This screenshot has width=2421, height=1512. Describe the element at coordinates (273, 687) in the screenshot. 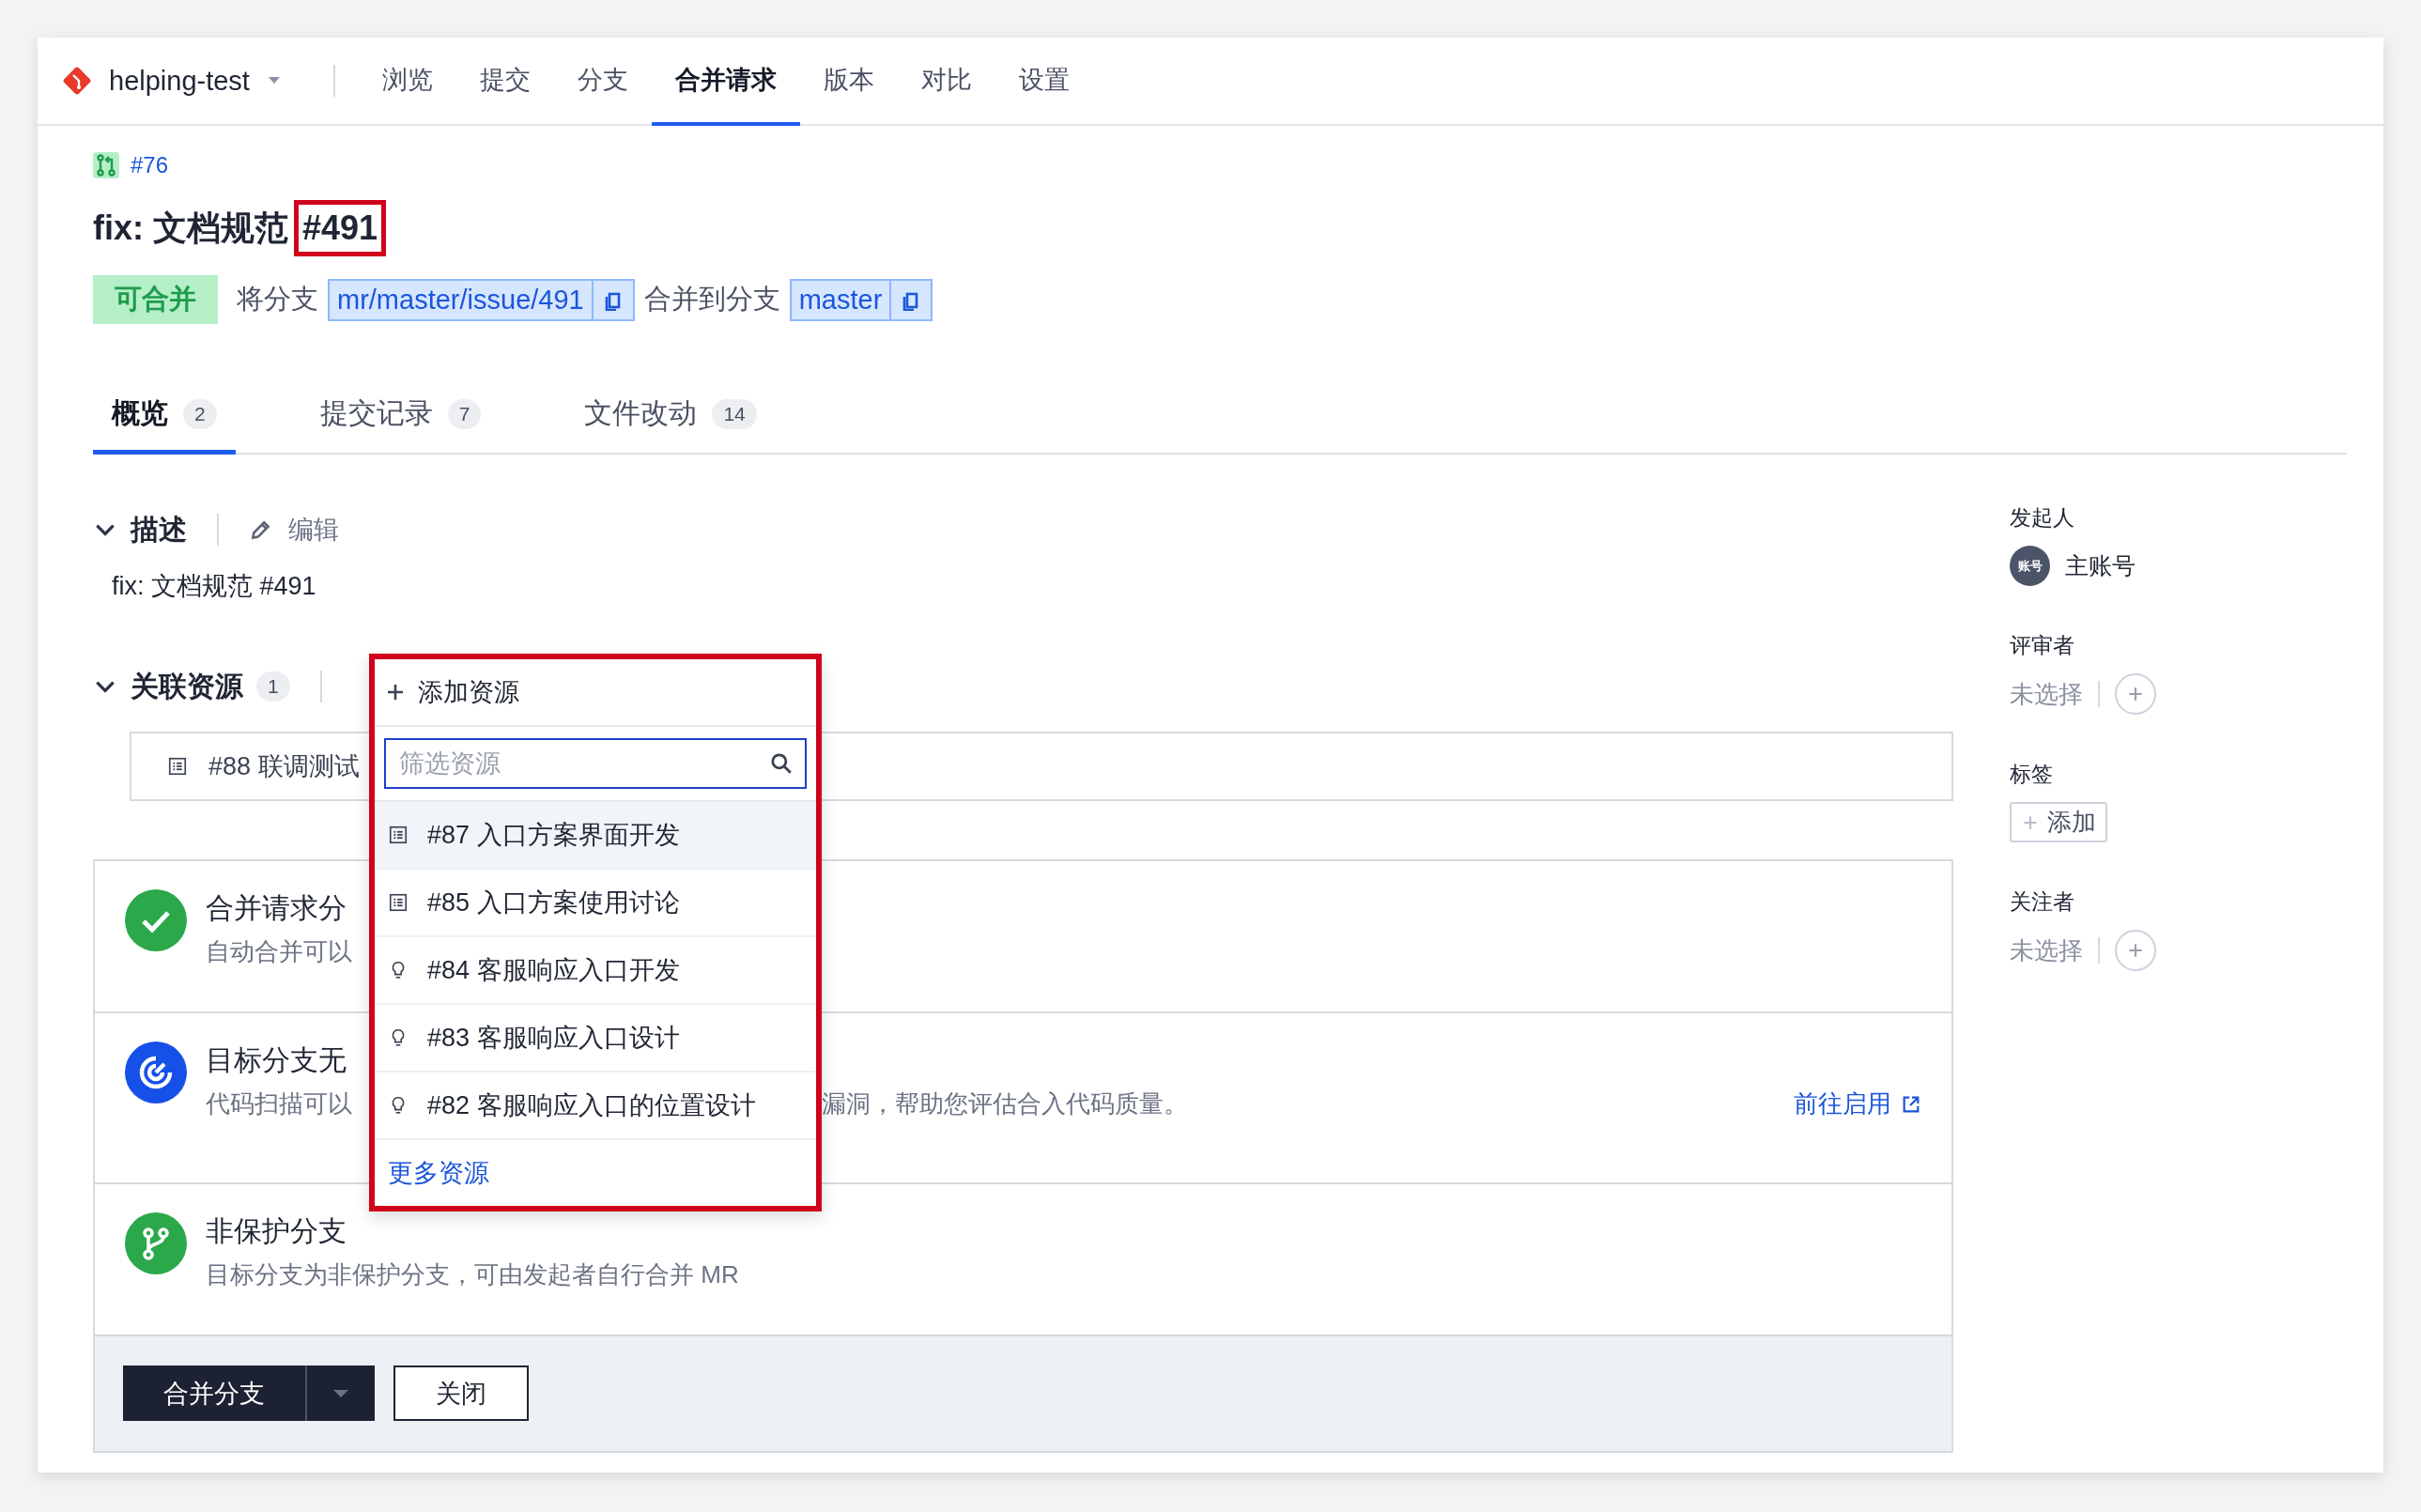

I see `count-badge: 1` at that location.